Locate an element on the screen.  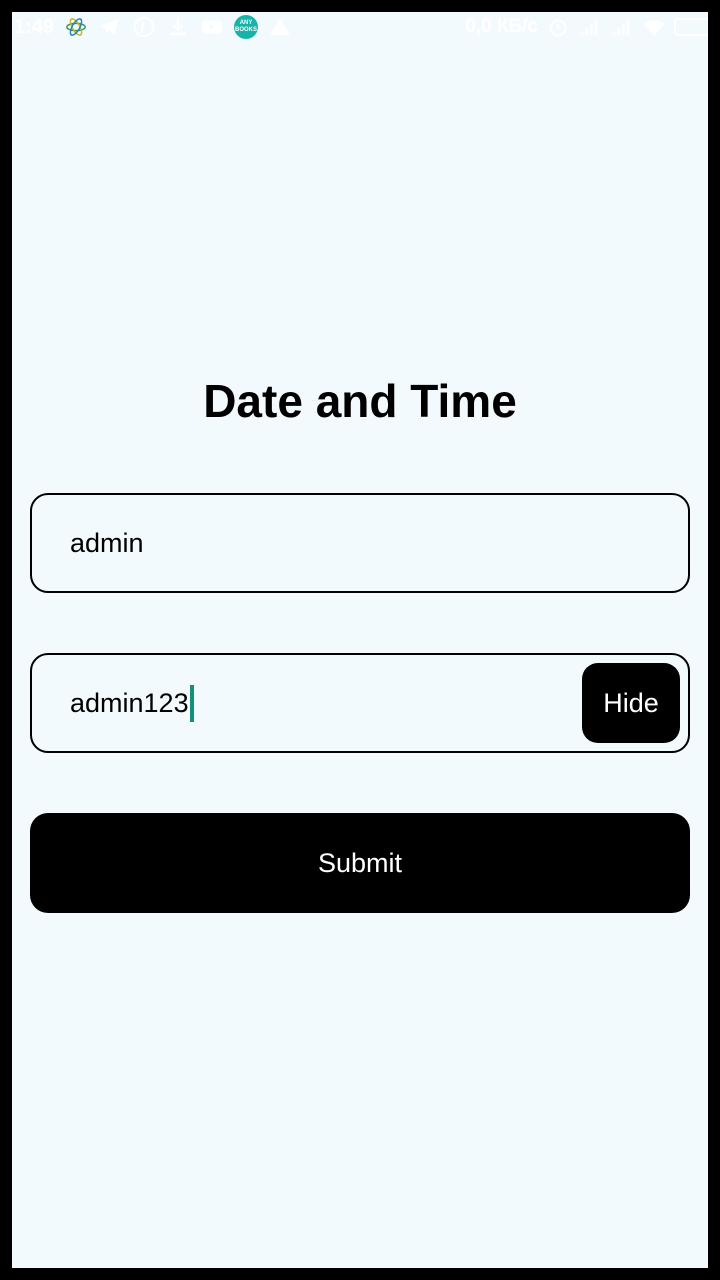
password-value: admin123 is located at coordinates (132, 703).